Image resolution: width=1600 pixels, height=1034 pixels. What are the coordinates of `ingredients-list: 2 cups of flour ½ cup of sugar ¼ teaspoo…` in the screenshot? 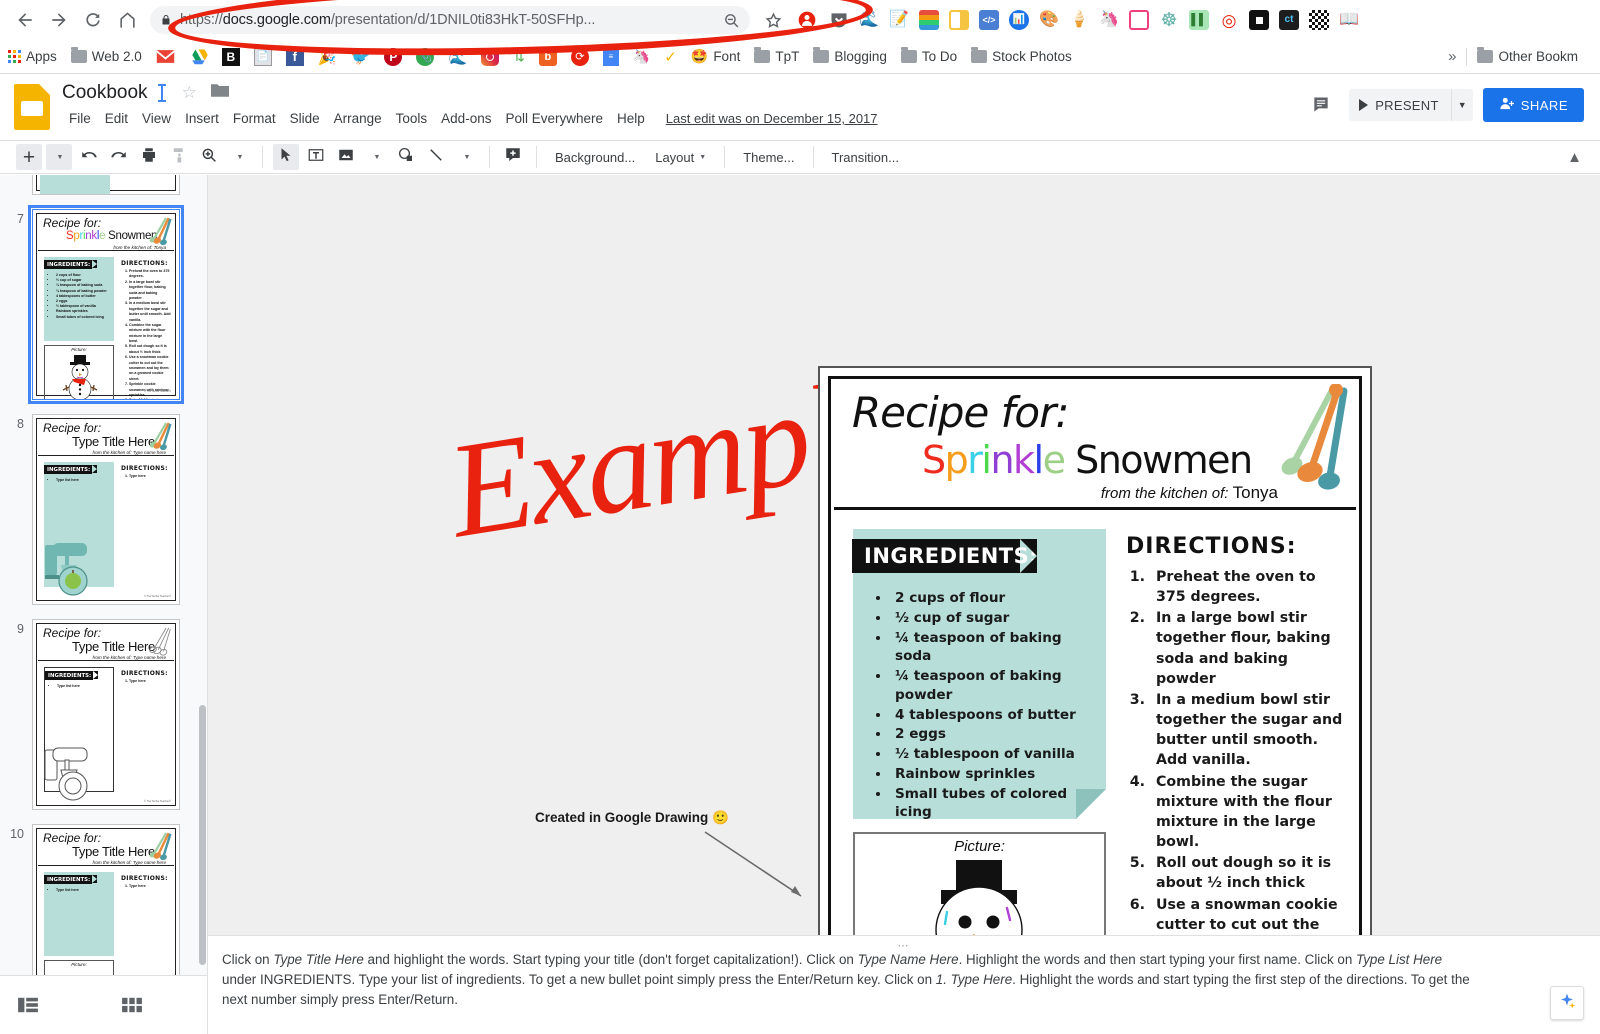 It's located at (994, 706).